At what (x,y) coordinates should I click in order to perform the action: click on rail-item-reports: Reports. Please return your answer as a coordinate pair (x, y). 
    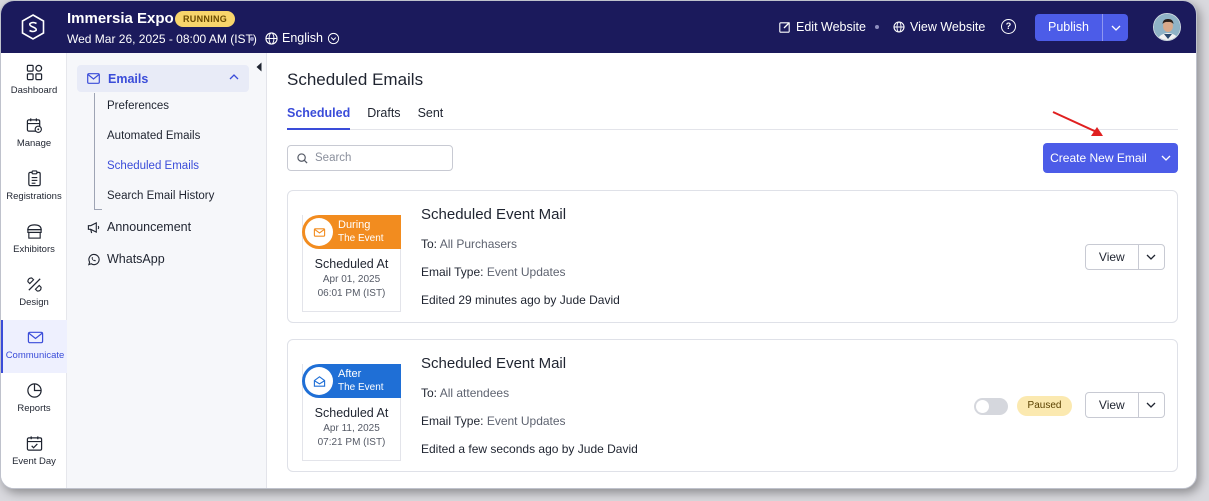
    Looking at the image, I should click on (34, 399).